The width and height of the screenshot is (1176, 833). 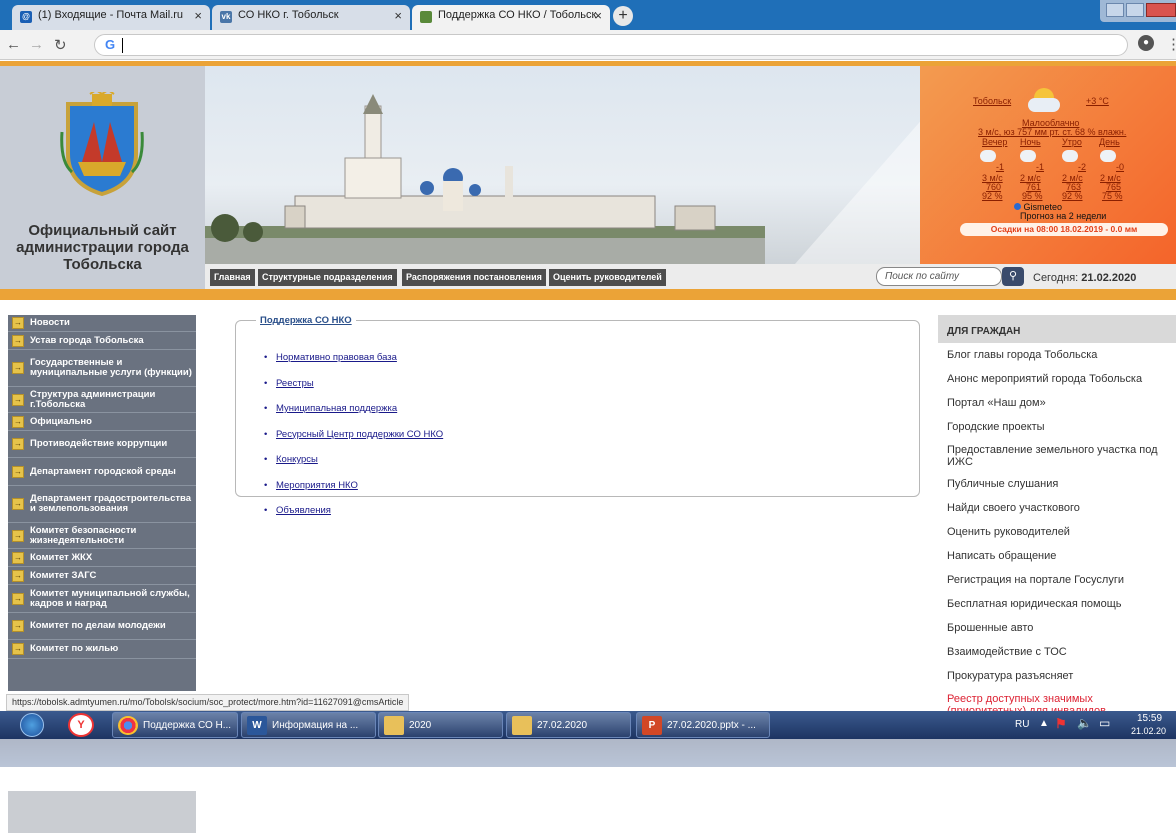 I want to click on vk-icon: vk, so click(x=226, y=17).